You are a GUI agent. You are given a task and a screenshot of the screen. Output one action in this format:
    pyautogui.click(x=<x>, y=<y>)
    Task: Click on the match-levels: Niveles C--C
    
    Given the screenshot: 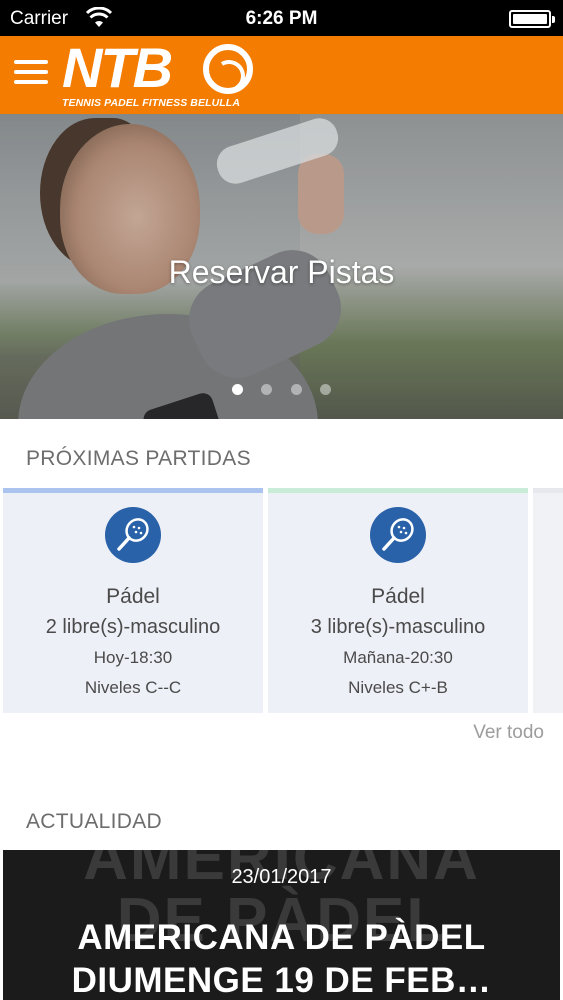 What is the action you would take?
    pyautogui.click(x=133, y=687)
    